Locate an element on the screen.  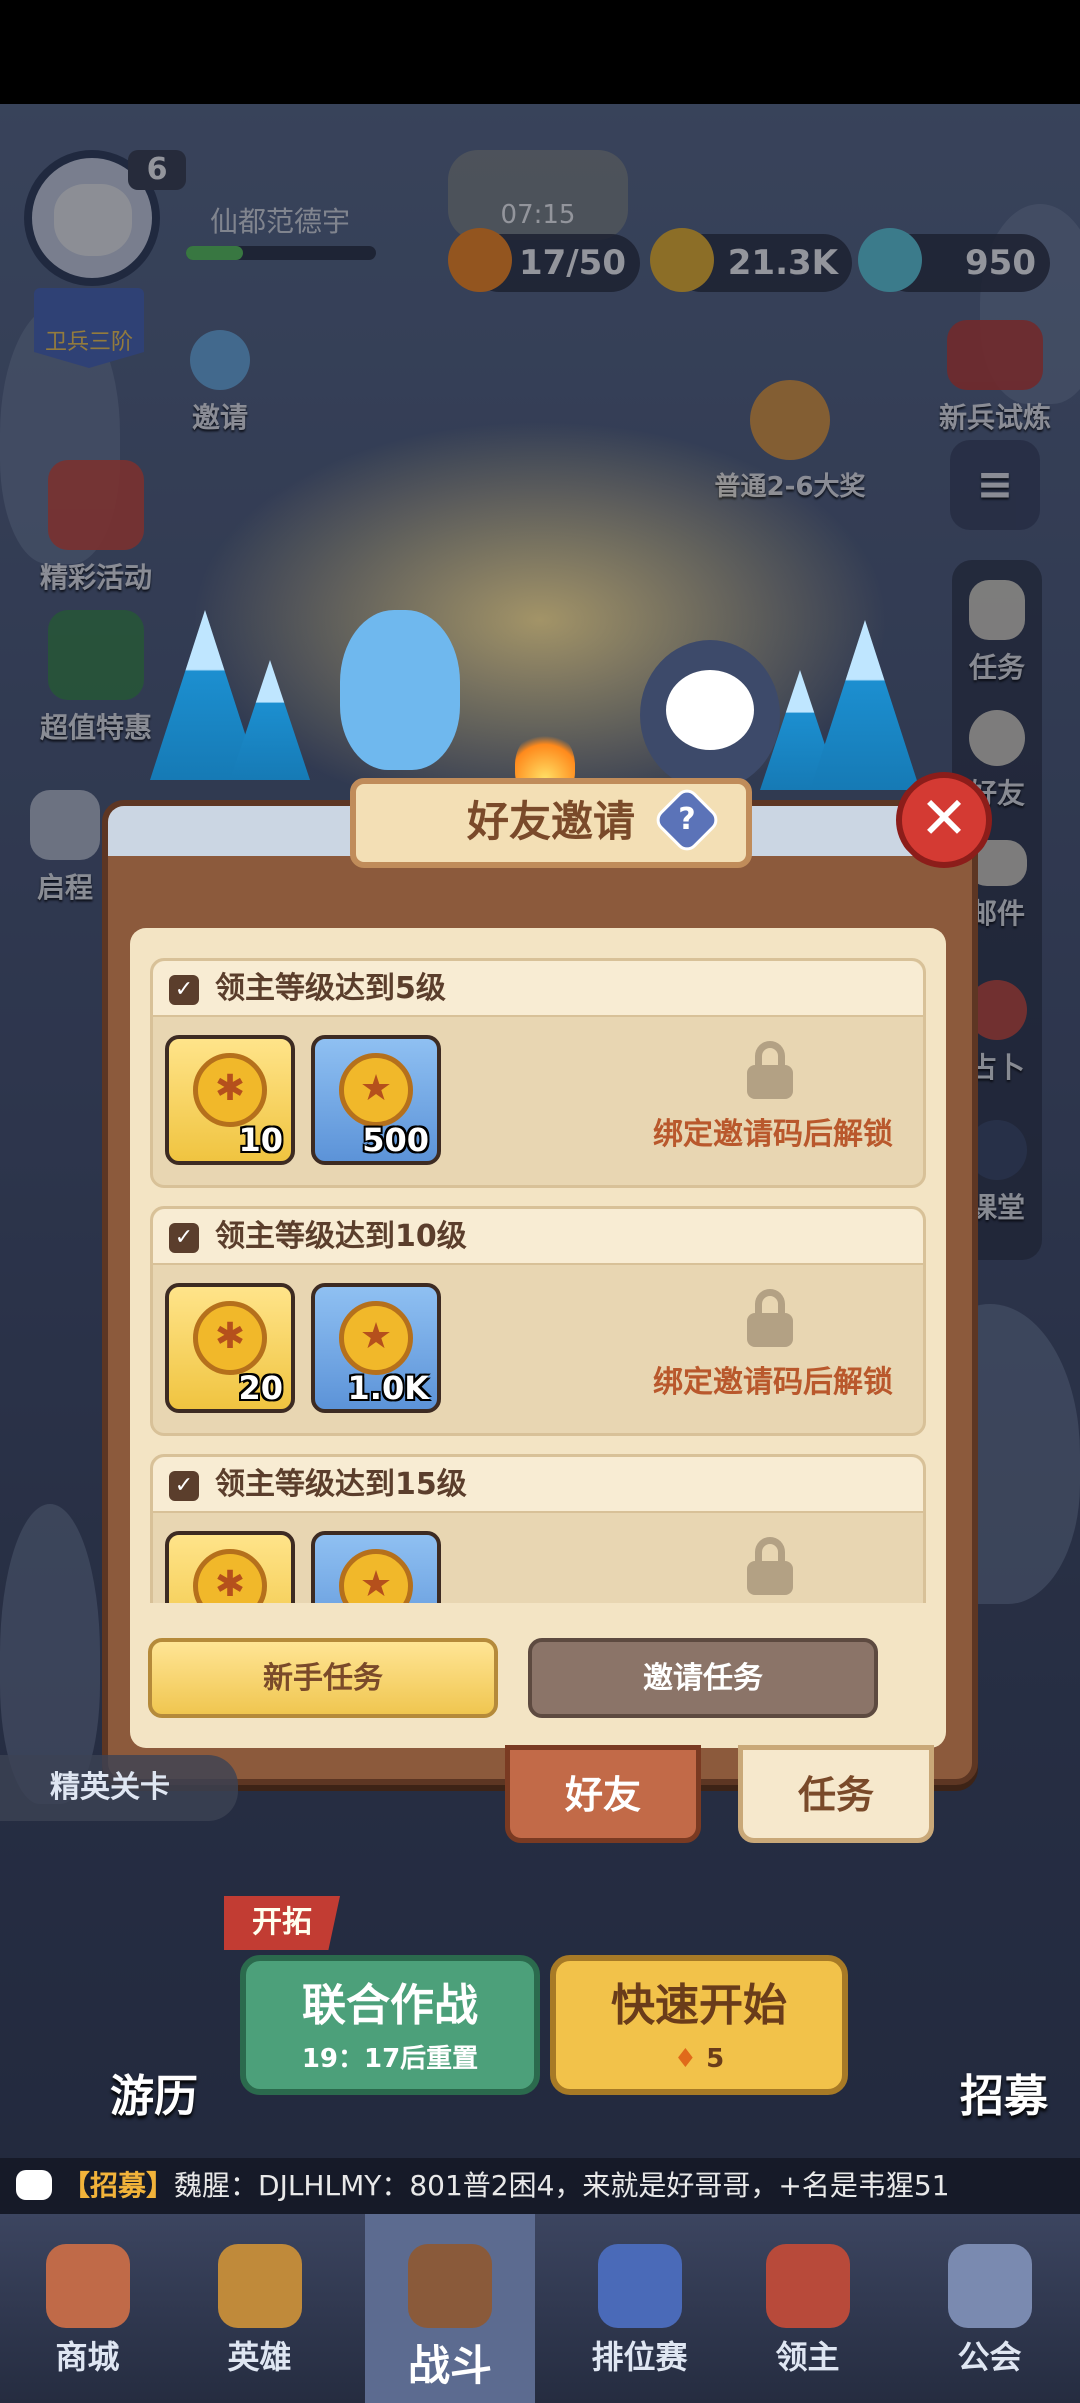
chat-ticker: 【招募】魏腥：DJLHLMY：801普2困4，来就是好哥哥，+名是韦猩51 is located at coordinates (540, 2186).